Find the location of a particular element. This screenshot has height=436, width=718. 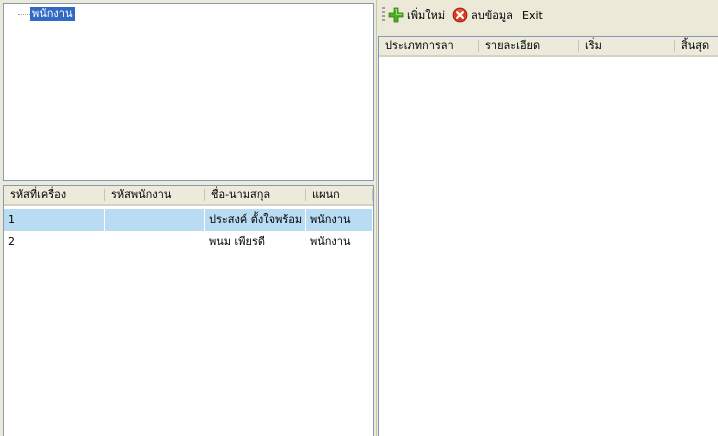

col-department: แผนก is located at coordinates (339, 195).